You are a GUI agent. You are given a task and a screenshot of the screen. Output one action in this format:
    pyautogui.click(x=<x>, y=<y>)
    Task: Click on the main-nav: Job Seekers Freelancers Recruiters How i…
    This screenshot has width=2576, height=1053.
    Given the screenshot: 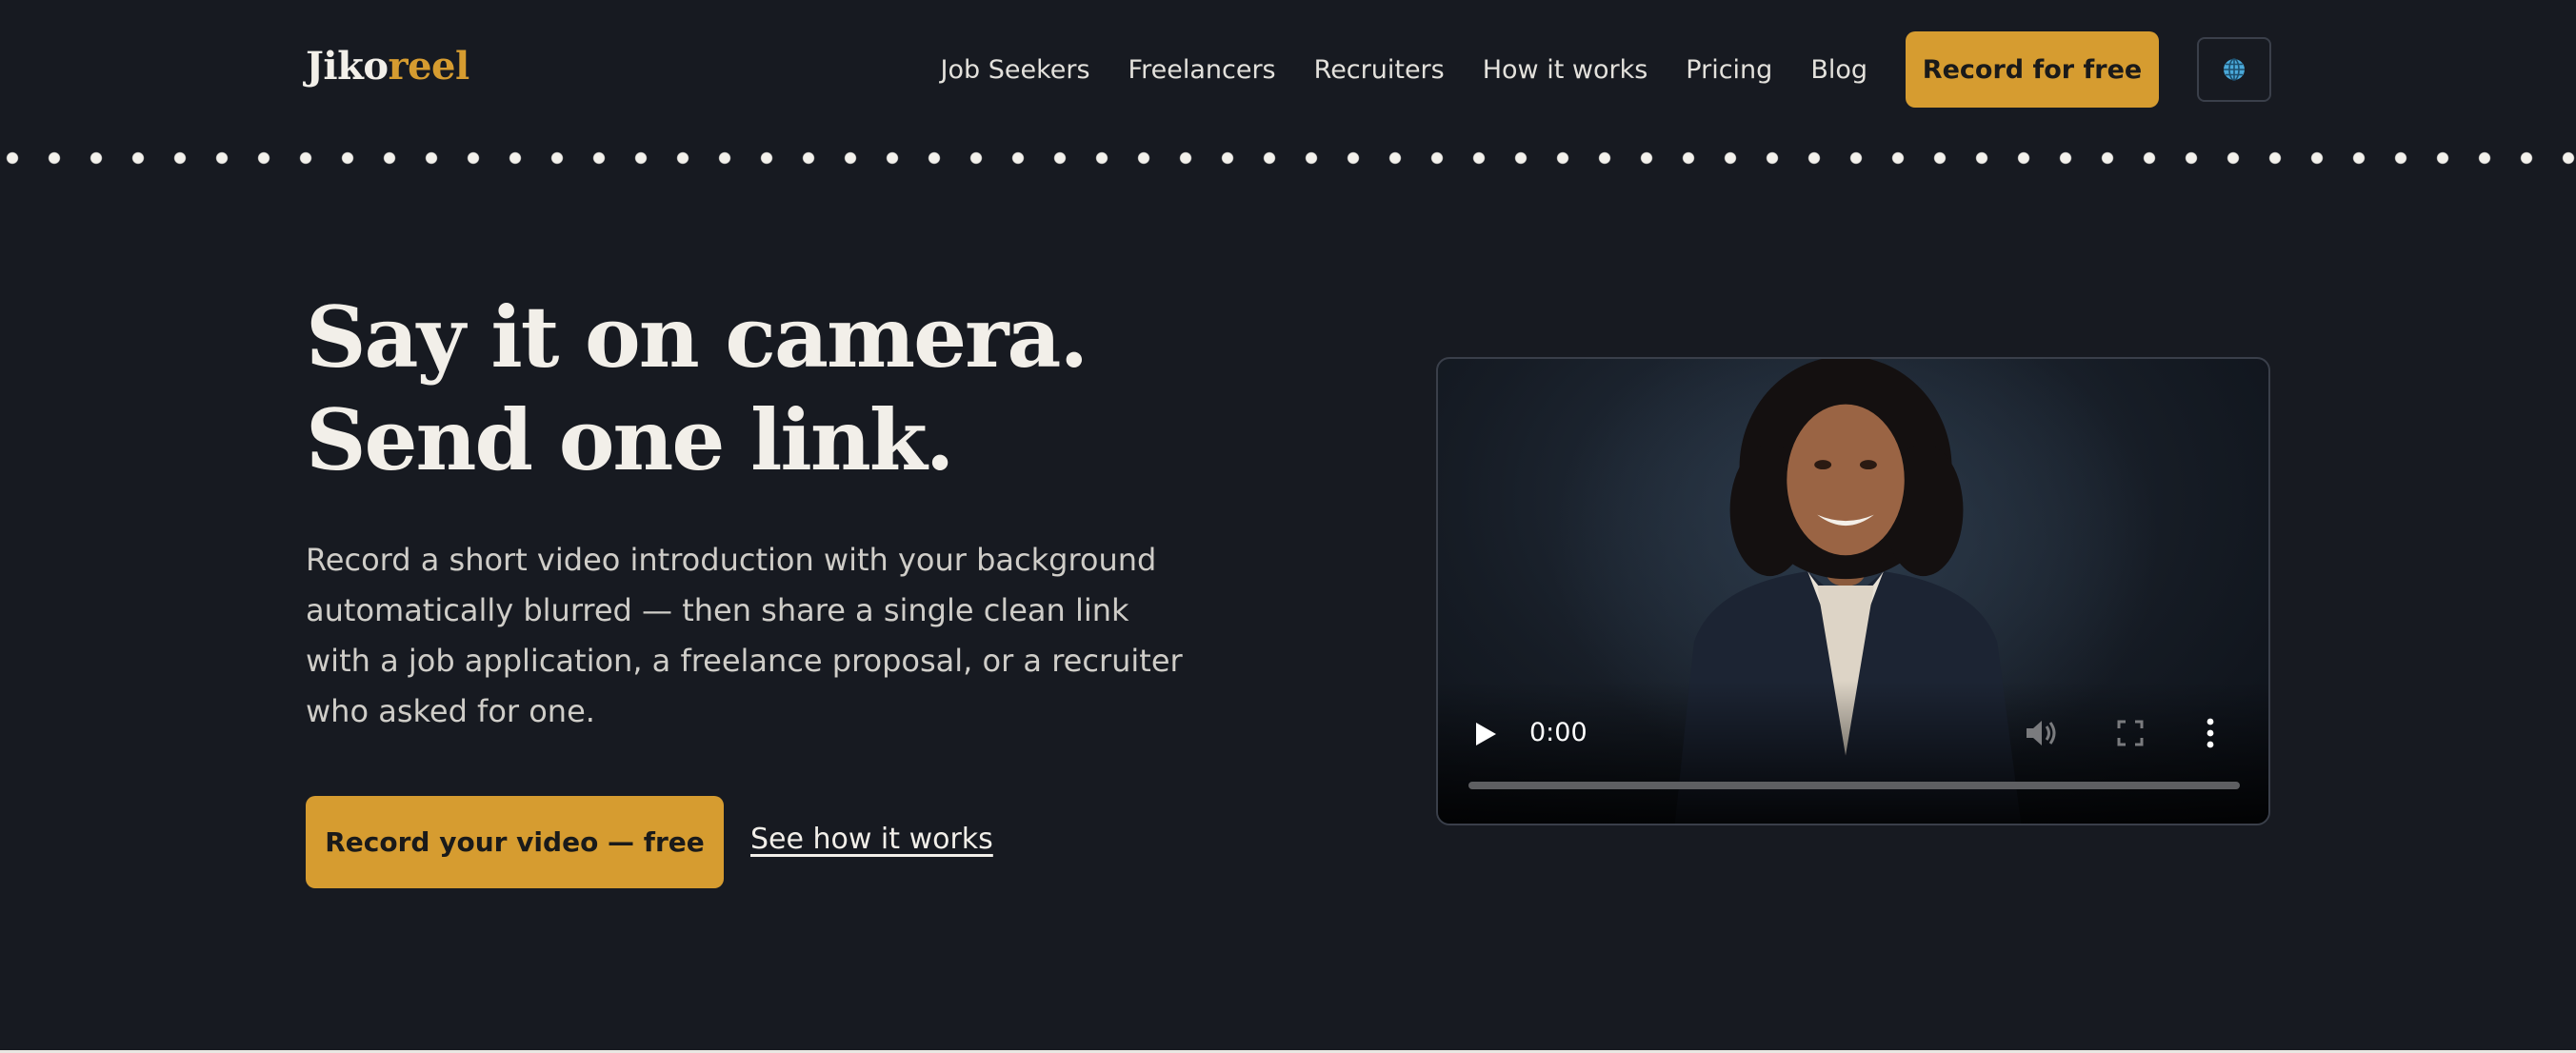 What is the action you would take?
    pyautogui.click(x=1606, y=69)
    